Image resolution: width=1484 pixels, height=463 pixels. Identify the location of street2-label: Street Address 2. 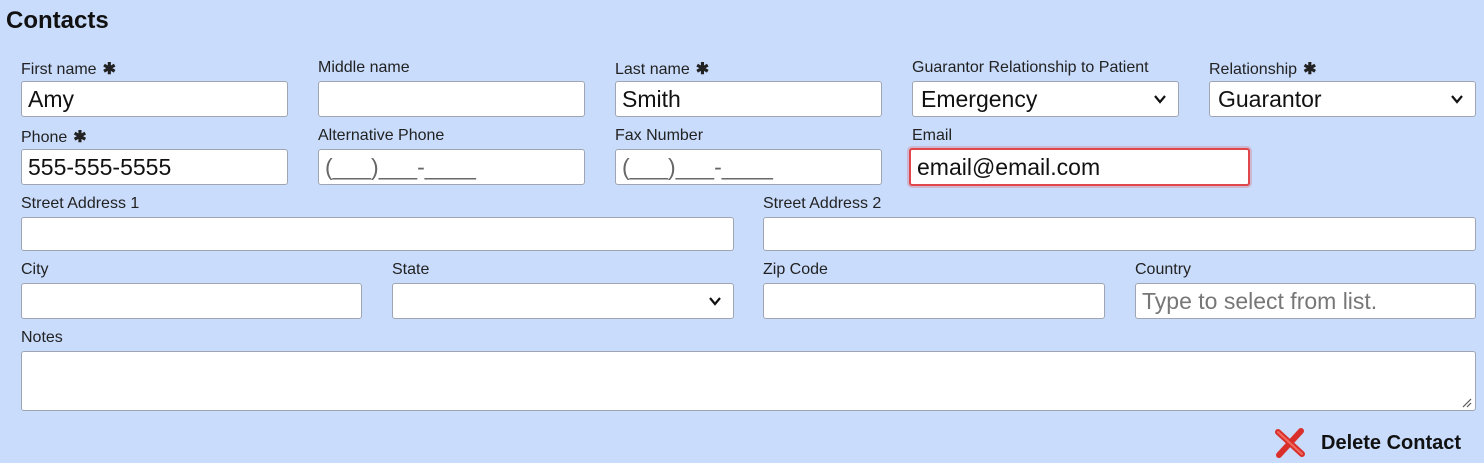
(822, 203).